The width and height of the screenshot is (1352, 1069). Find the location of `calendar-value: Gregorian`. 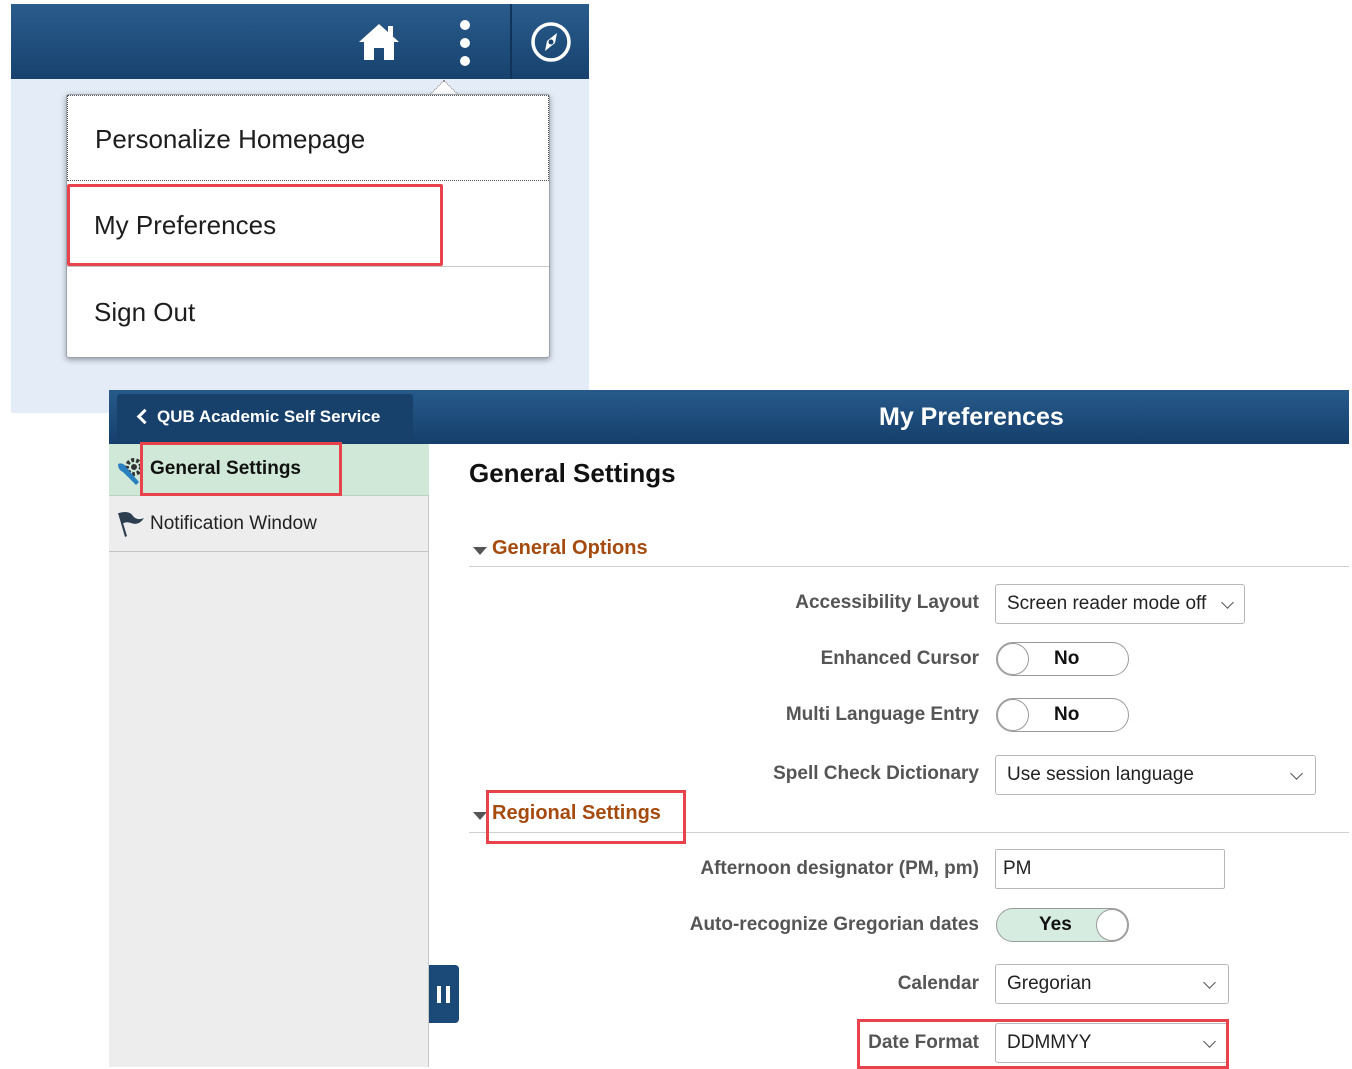

calendar-value: Gregorian is located at coordinates (1049, 983).